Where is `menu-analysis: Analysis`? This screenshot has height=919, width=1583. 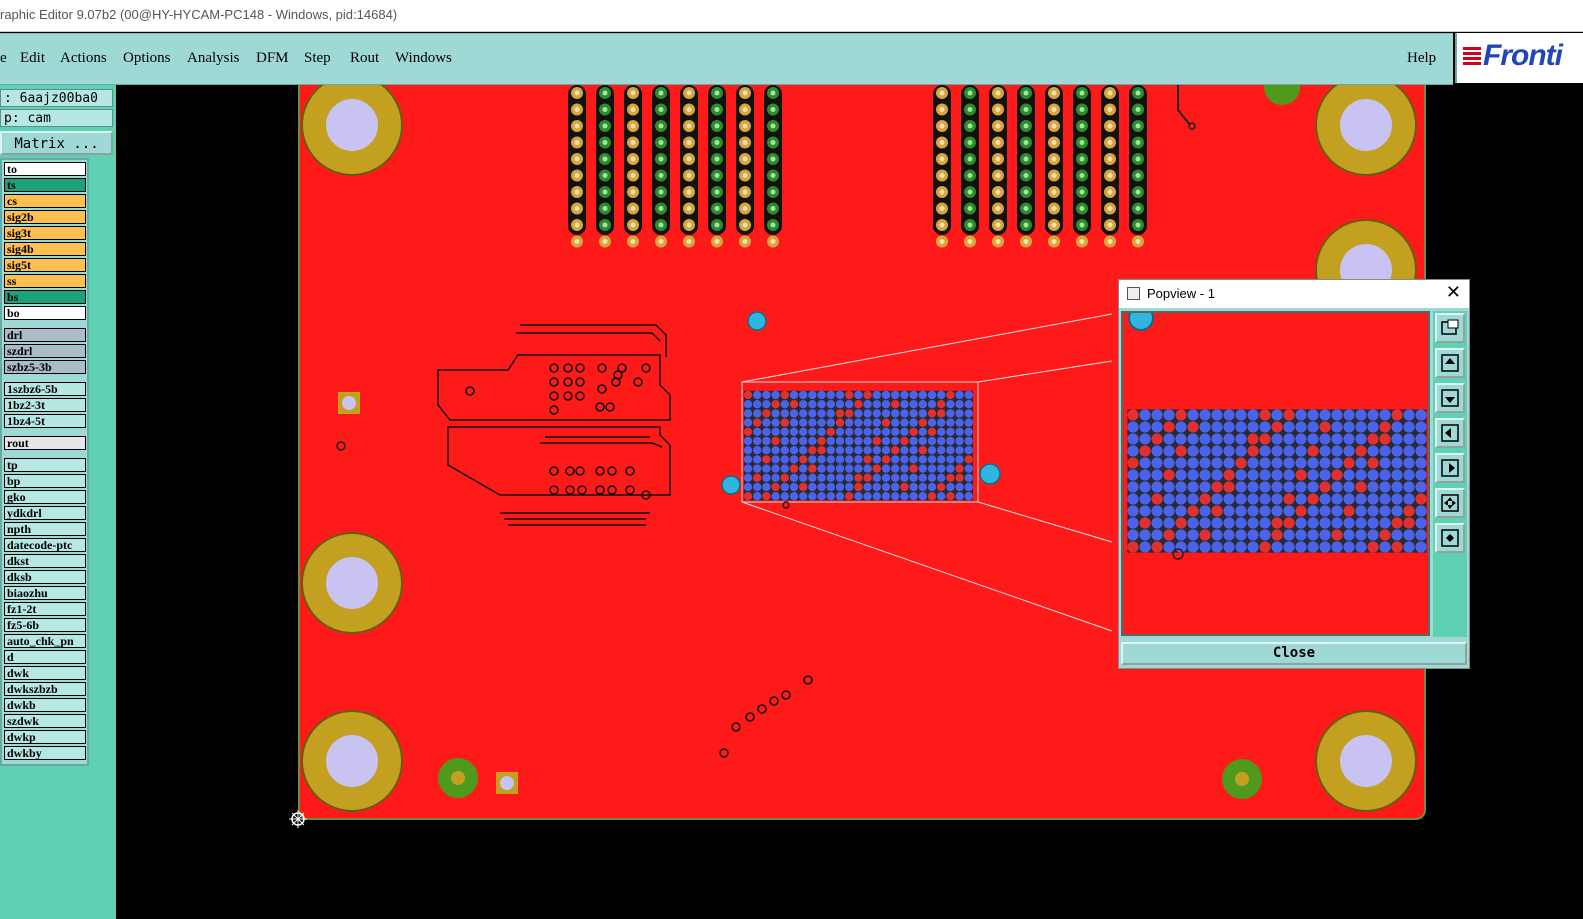 menu-analysis: Analysis is located at coordinates (213, 58).